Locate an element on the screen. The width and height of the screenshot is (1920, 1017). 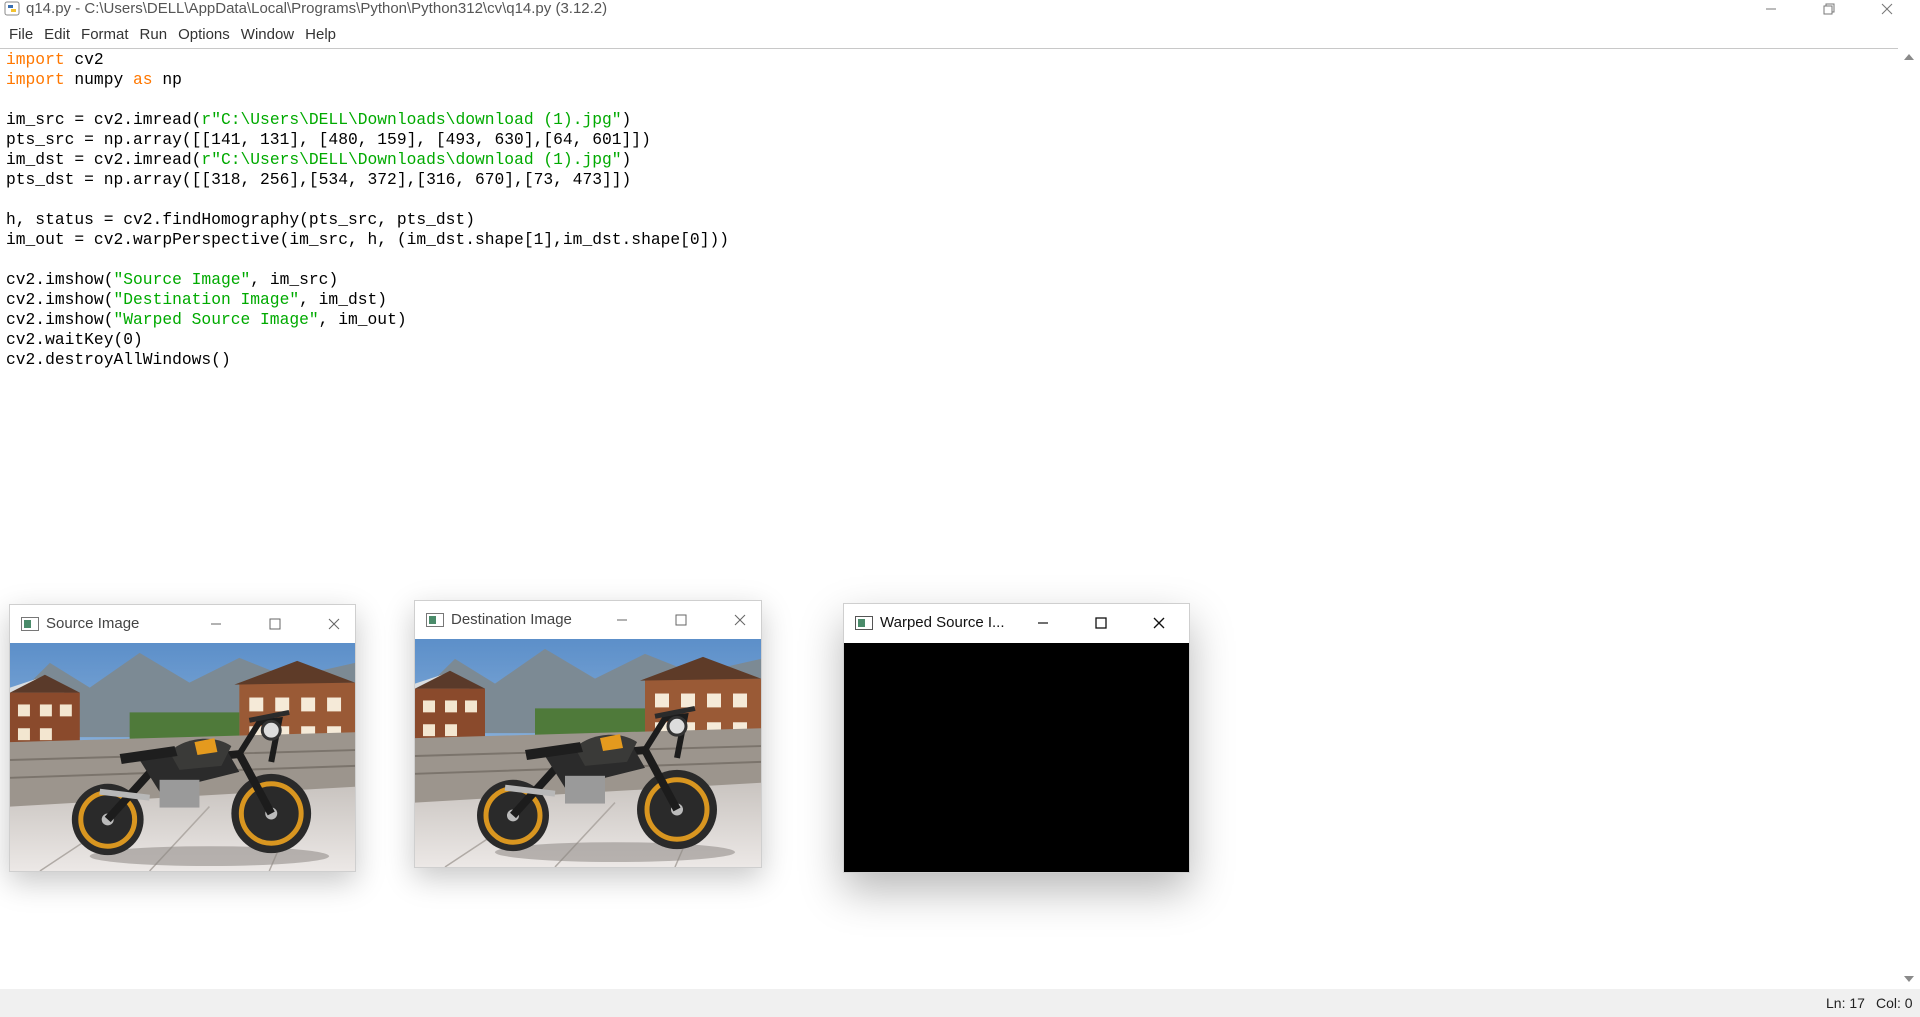
menu-window: Window is located at coordinates (268, 35).